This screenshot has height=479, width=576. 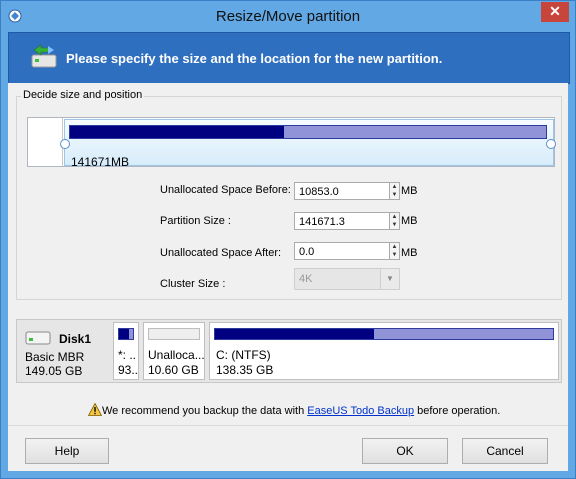 I want to click on partition-size-label: 141671MB, so click(x=100, y=162).